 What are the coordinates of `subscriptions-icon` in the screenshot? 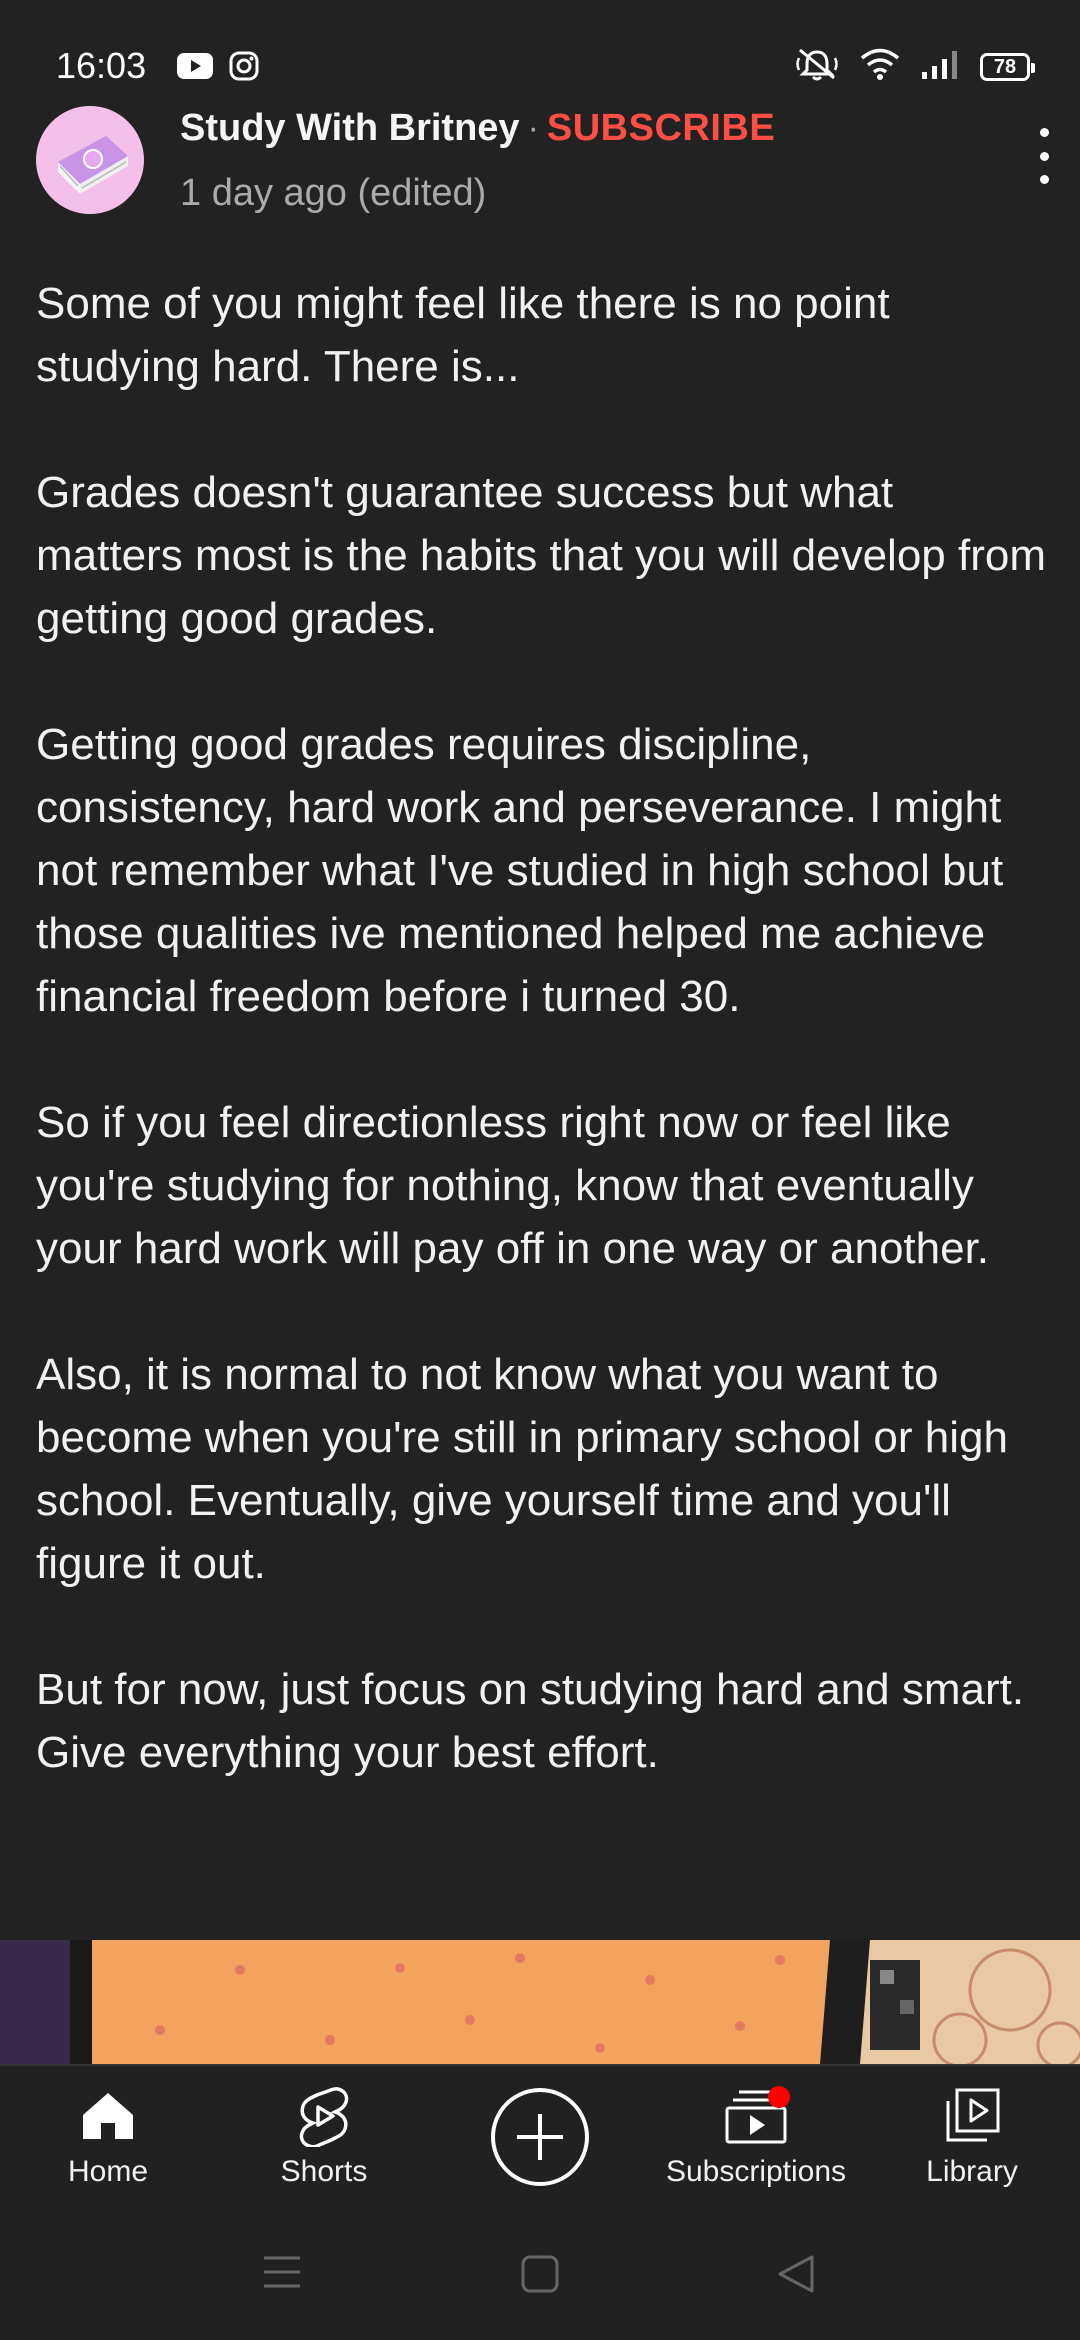 It's located at (756, 2116).